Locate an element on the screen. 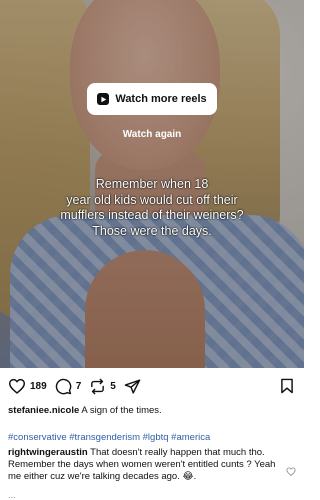 The image size is (320, 500). post-username: stefaniee.nicole is located at coordinates (43, 410).